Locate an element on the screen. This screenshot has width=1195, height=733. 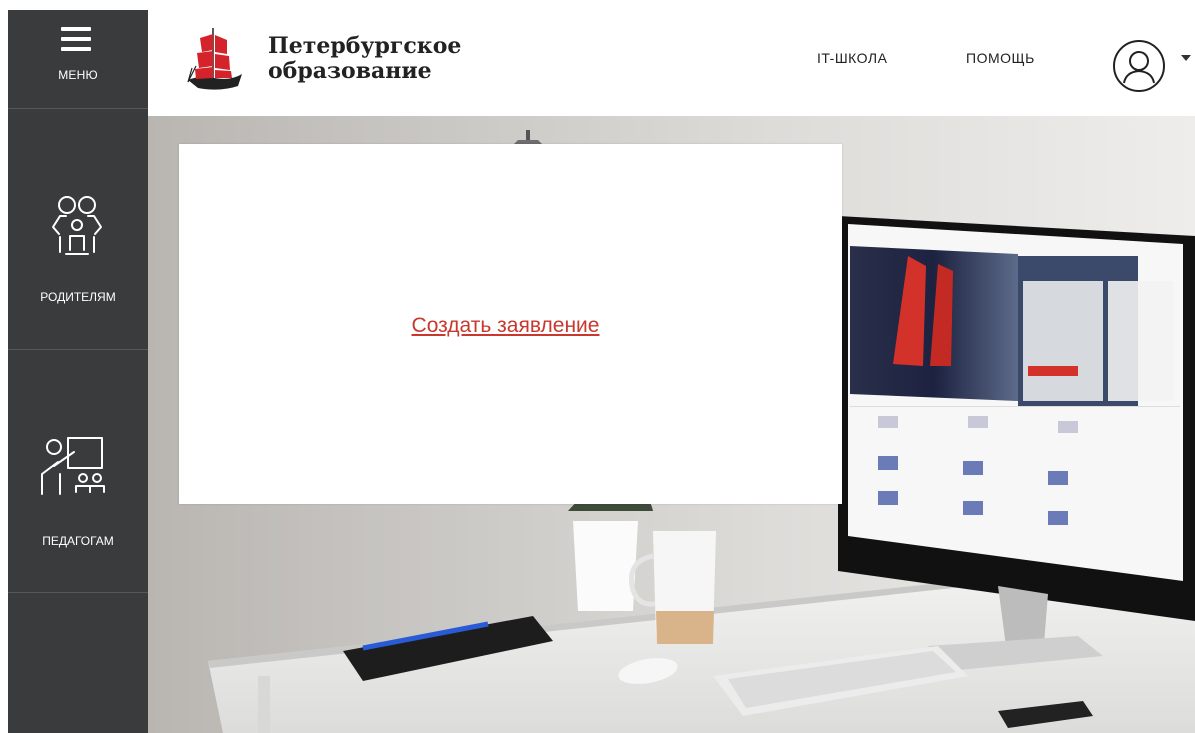
logo-line-2: образование is located at coordinates (350, 71).